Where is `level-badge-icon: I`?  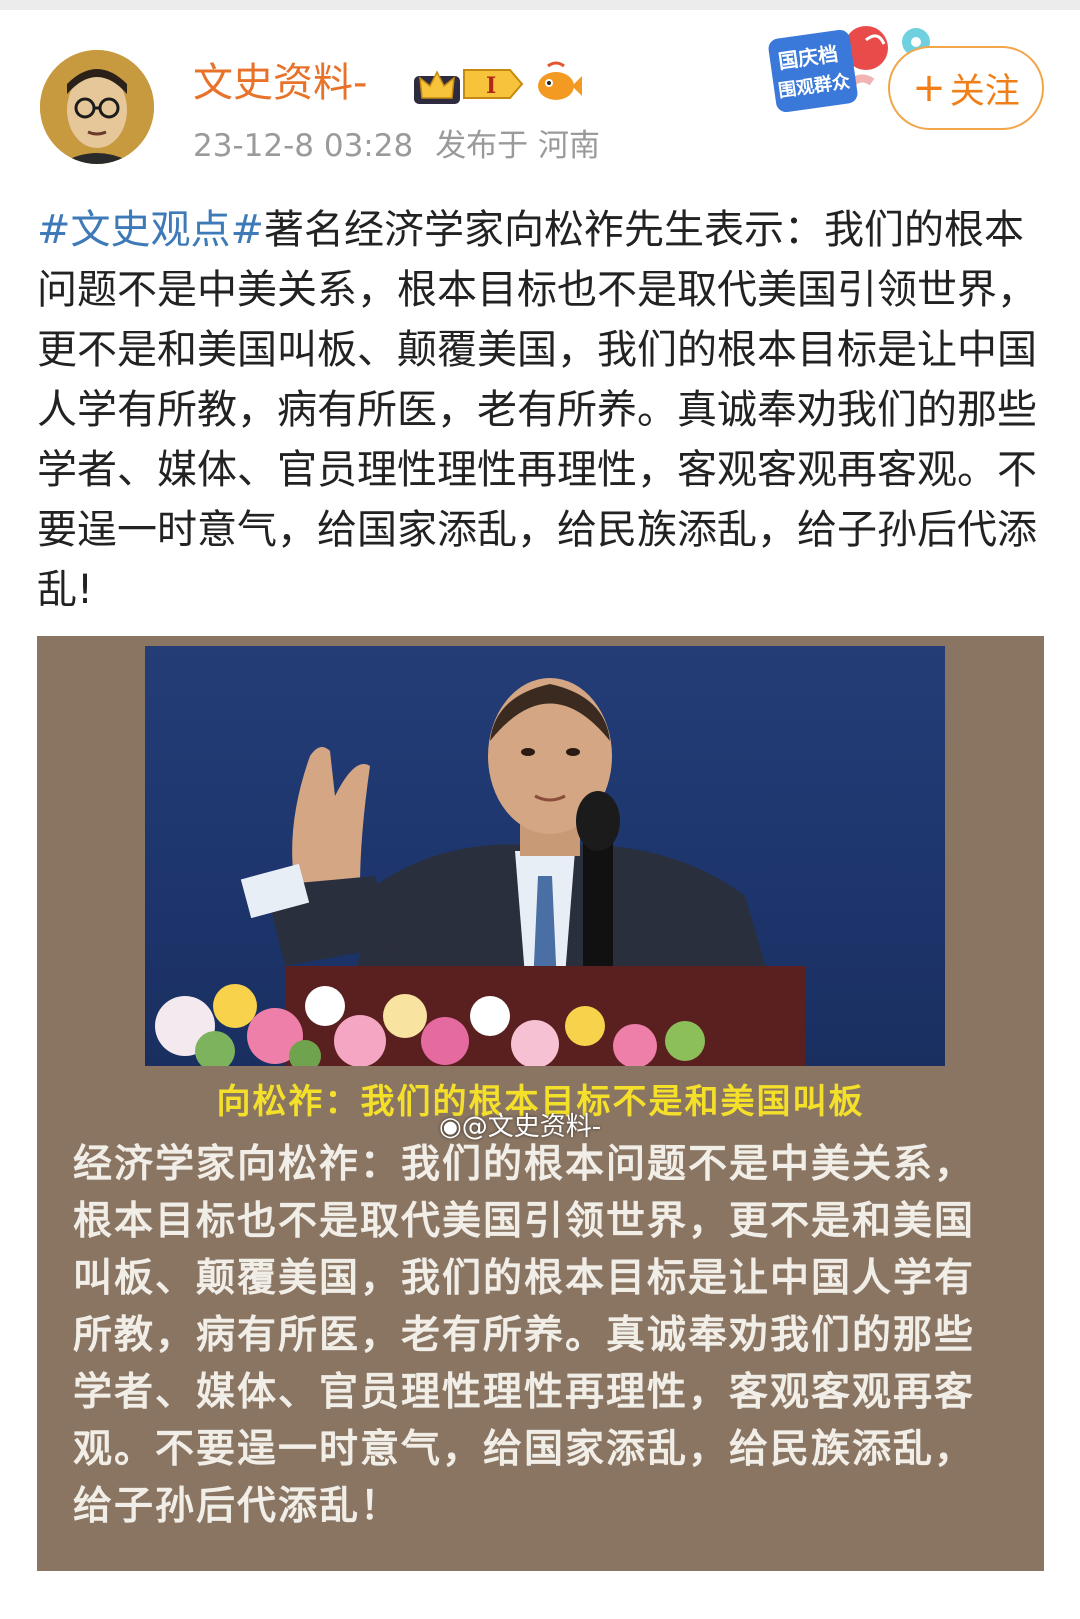
level-badge-icon: I is located at coordinates (493, 84).